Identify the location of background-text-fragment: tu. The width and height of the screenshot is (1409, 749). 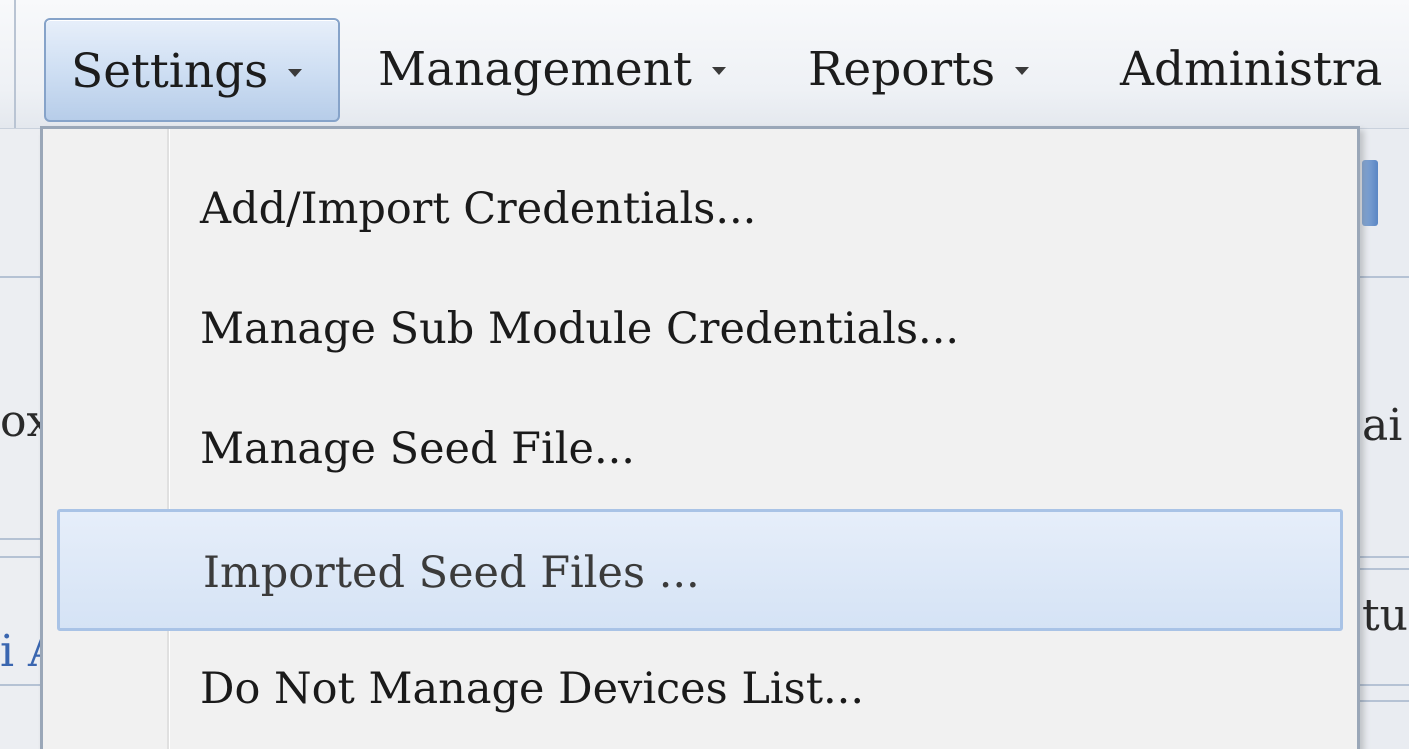
(1385, 615).